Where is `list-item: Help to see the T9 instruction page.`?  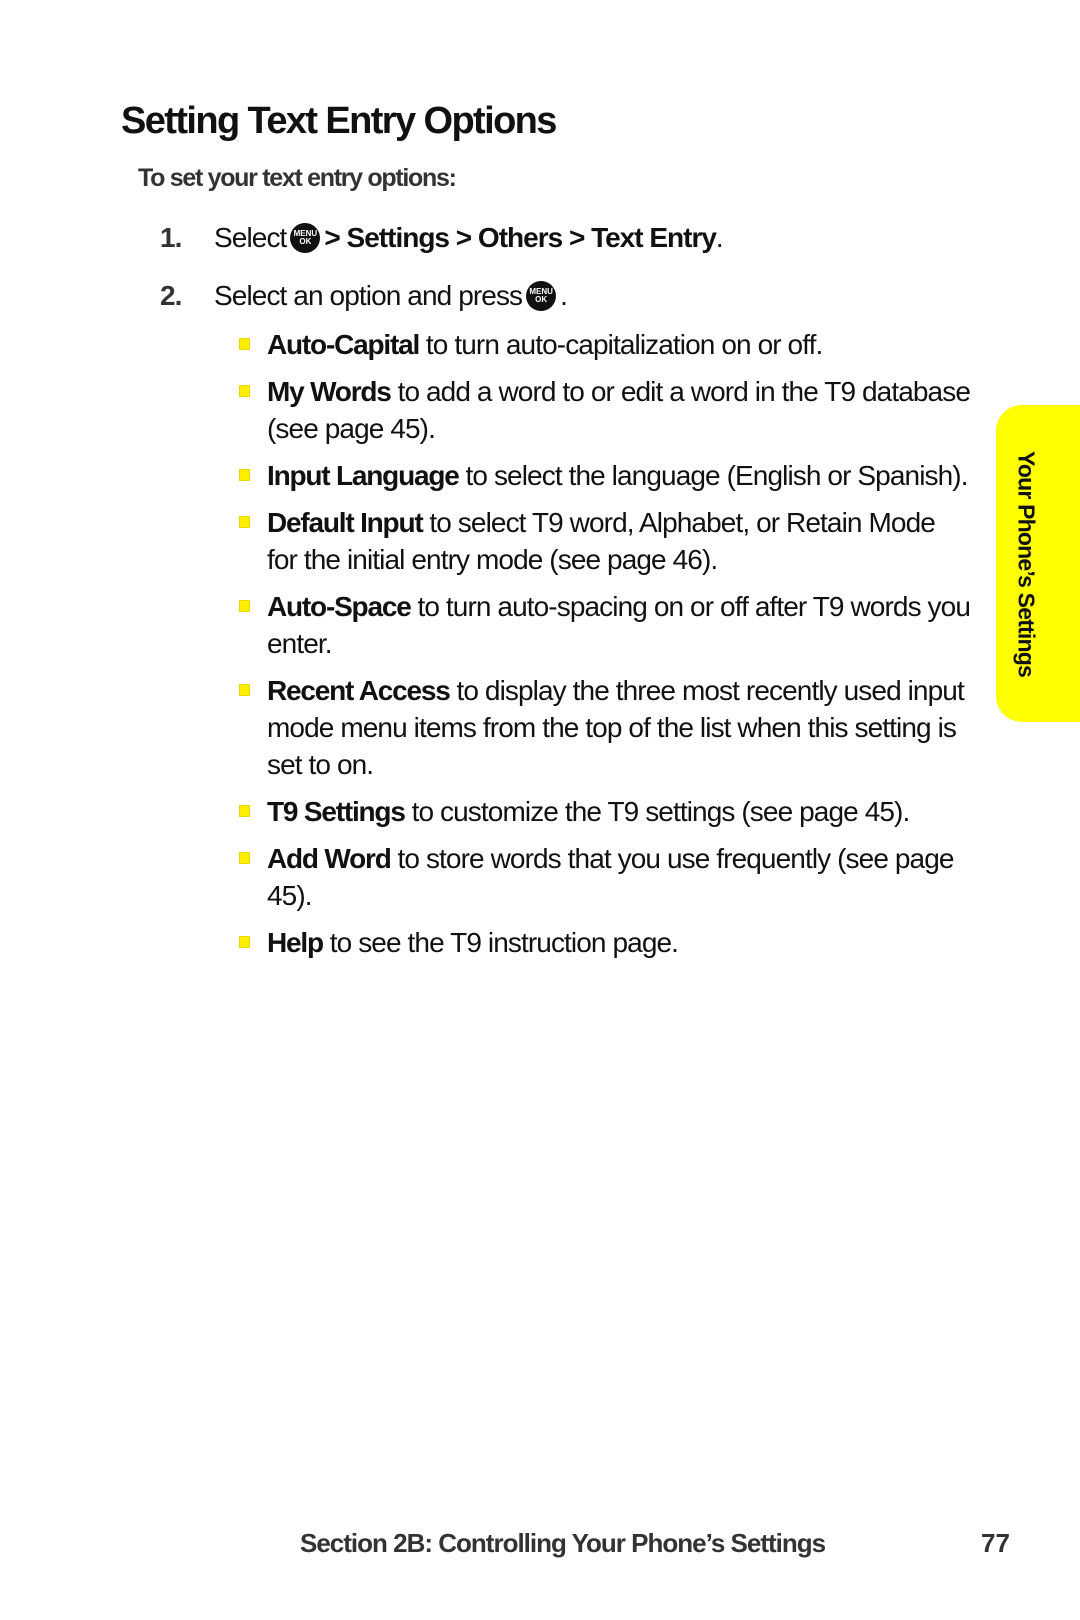
list-item: Help to see the T9 instruction page. is located at coordinates (605, 942).